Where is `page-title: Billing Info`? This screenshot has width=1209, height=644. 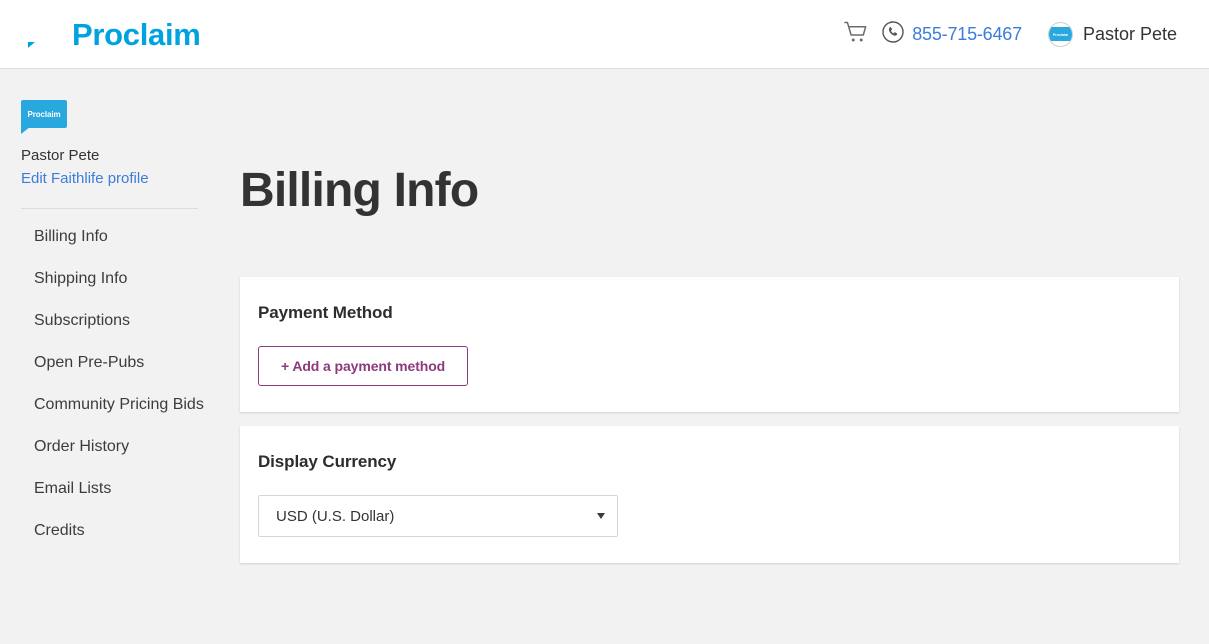 page-title: Billing Info is located at coordinates (359, 190).